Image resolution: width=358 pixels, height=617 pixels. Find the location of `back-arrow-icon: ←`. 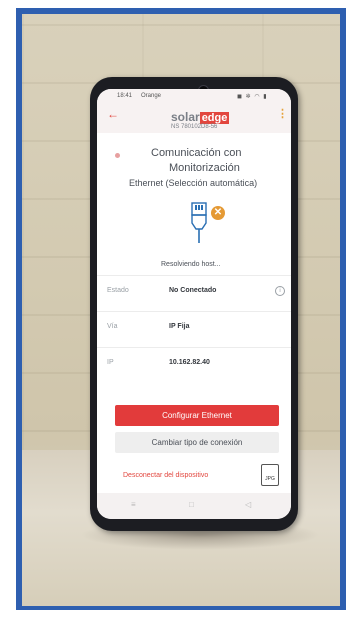

back-arrow-icon: ← is located at coordinates (113, 114).